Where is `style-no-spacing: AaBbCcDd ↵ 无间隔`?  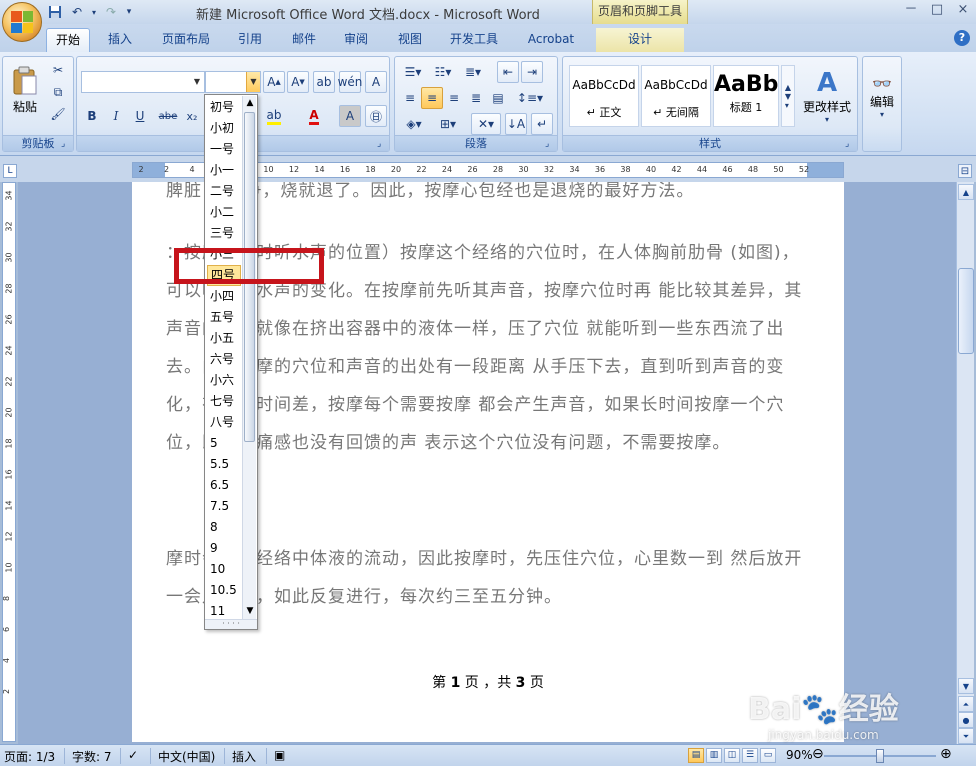 style-no-spacing: AaBbCcDd ↵ 无间隔 is located at coordinates (676, 96).